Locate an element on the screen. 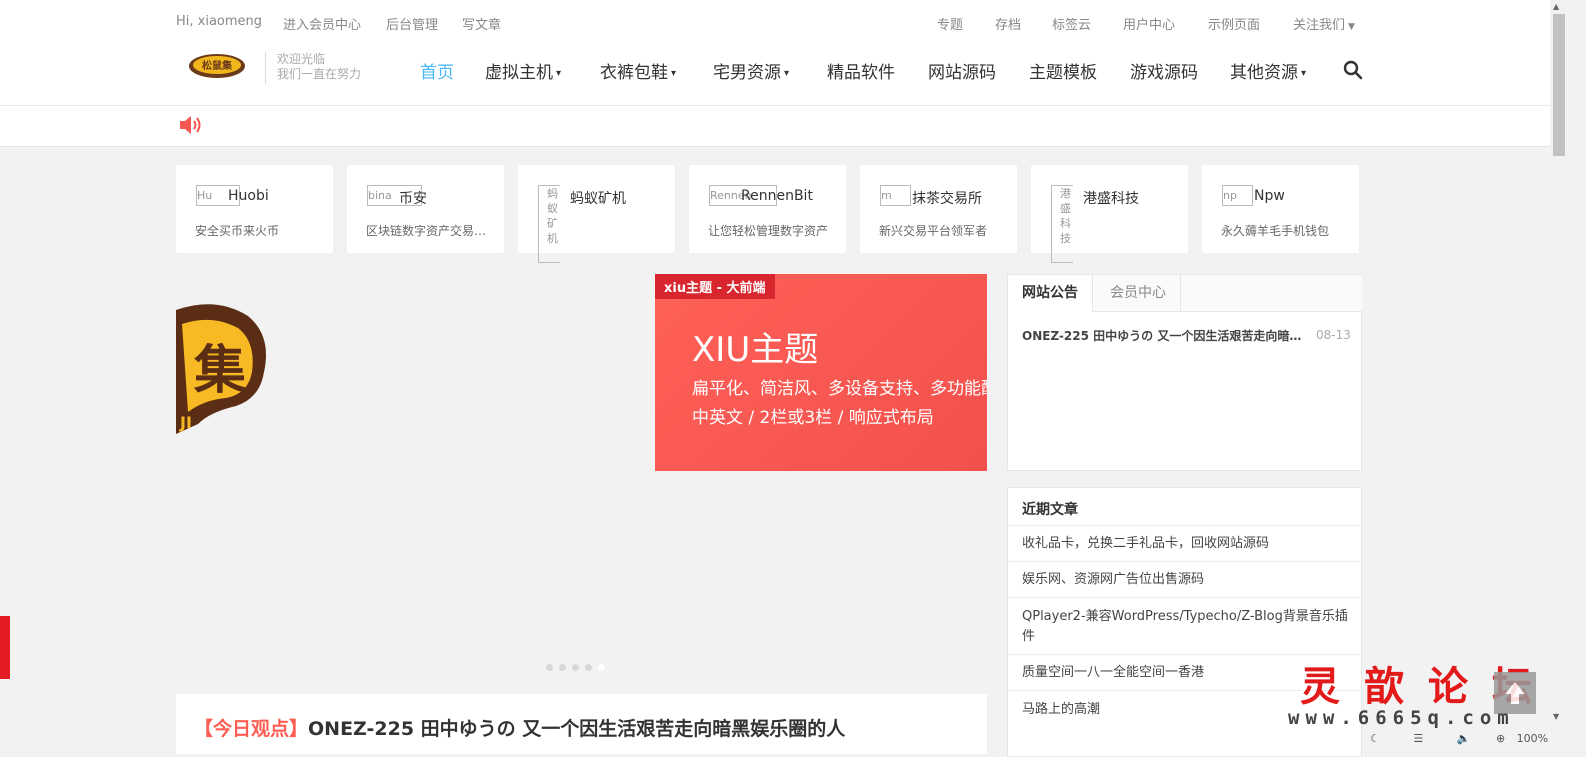 This screenshot has width=1586, height=757. card-desc: 新兴交易平台领军者 is located at coordinates (933, 231).